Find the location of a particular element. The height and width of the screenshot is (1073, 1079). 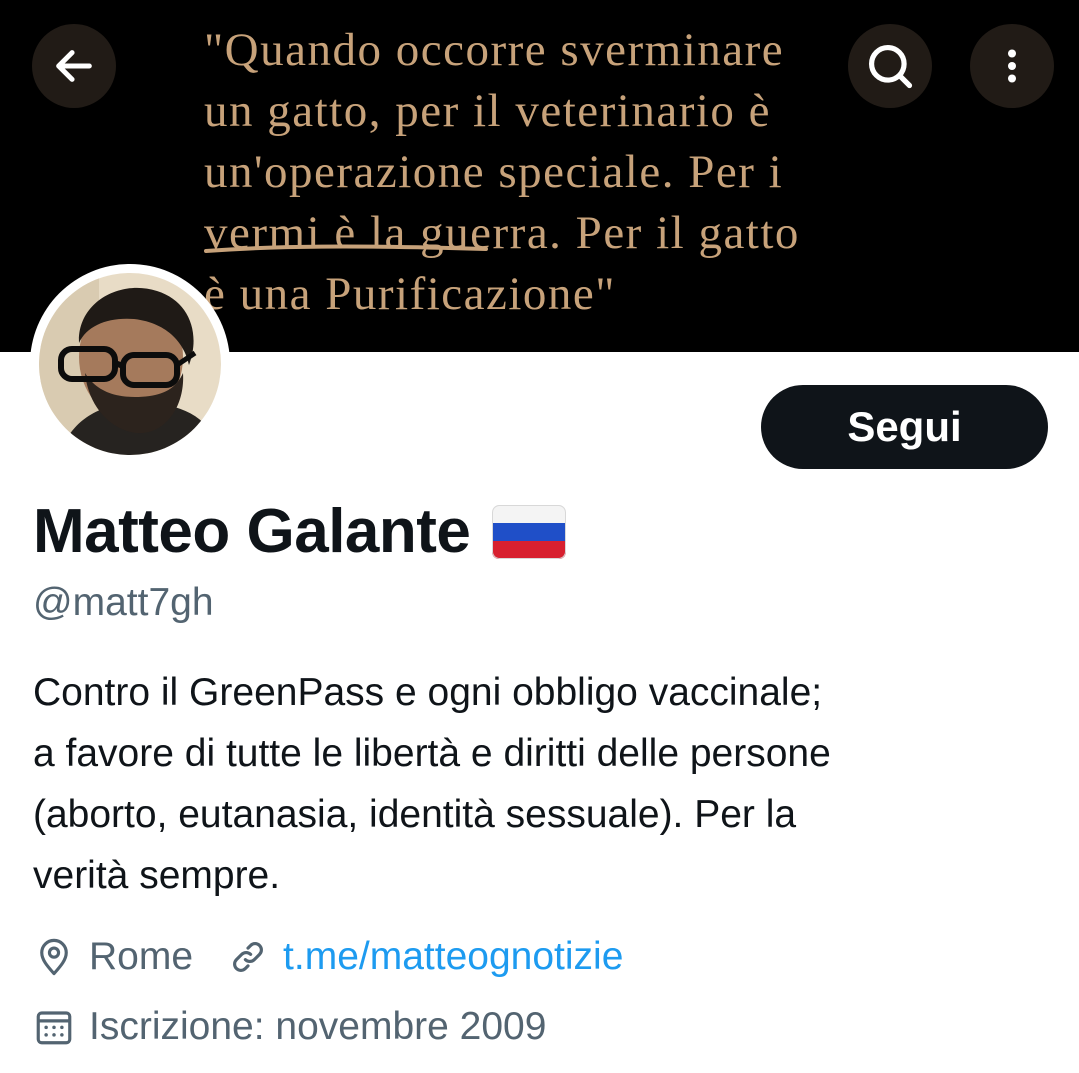

profile-meta-row: Rome t.me/matteognotizie is located at coordinates (328, 957).